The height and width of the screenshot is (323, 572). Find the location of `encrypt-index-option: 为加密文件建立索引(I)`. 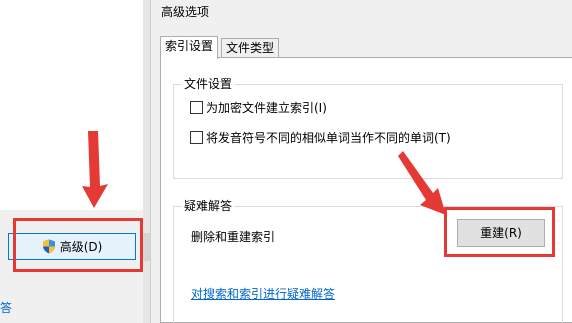

encrypt-index-option: 为加密文件建立索引(I) is located at coordinates (258, 107).